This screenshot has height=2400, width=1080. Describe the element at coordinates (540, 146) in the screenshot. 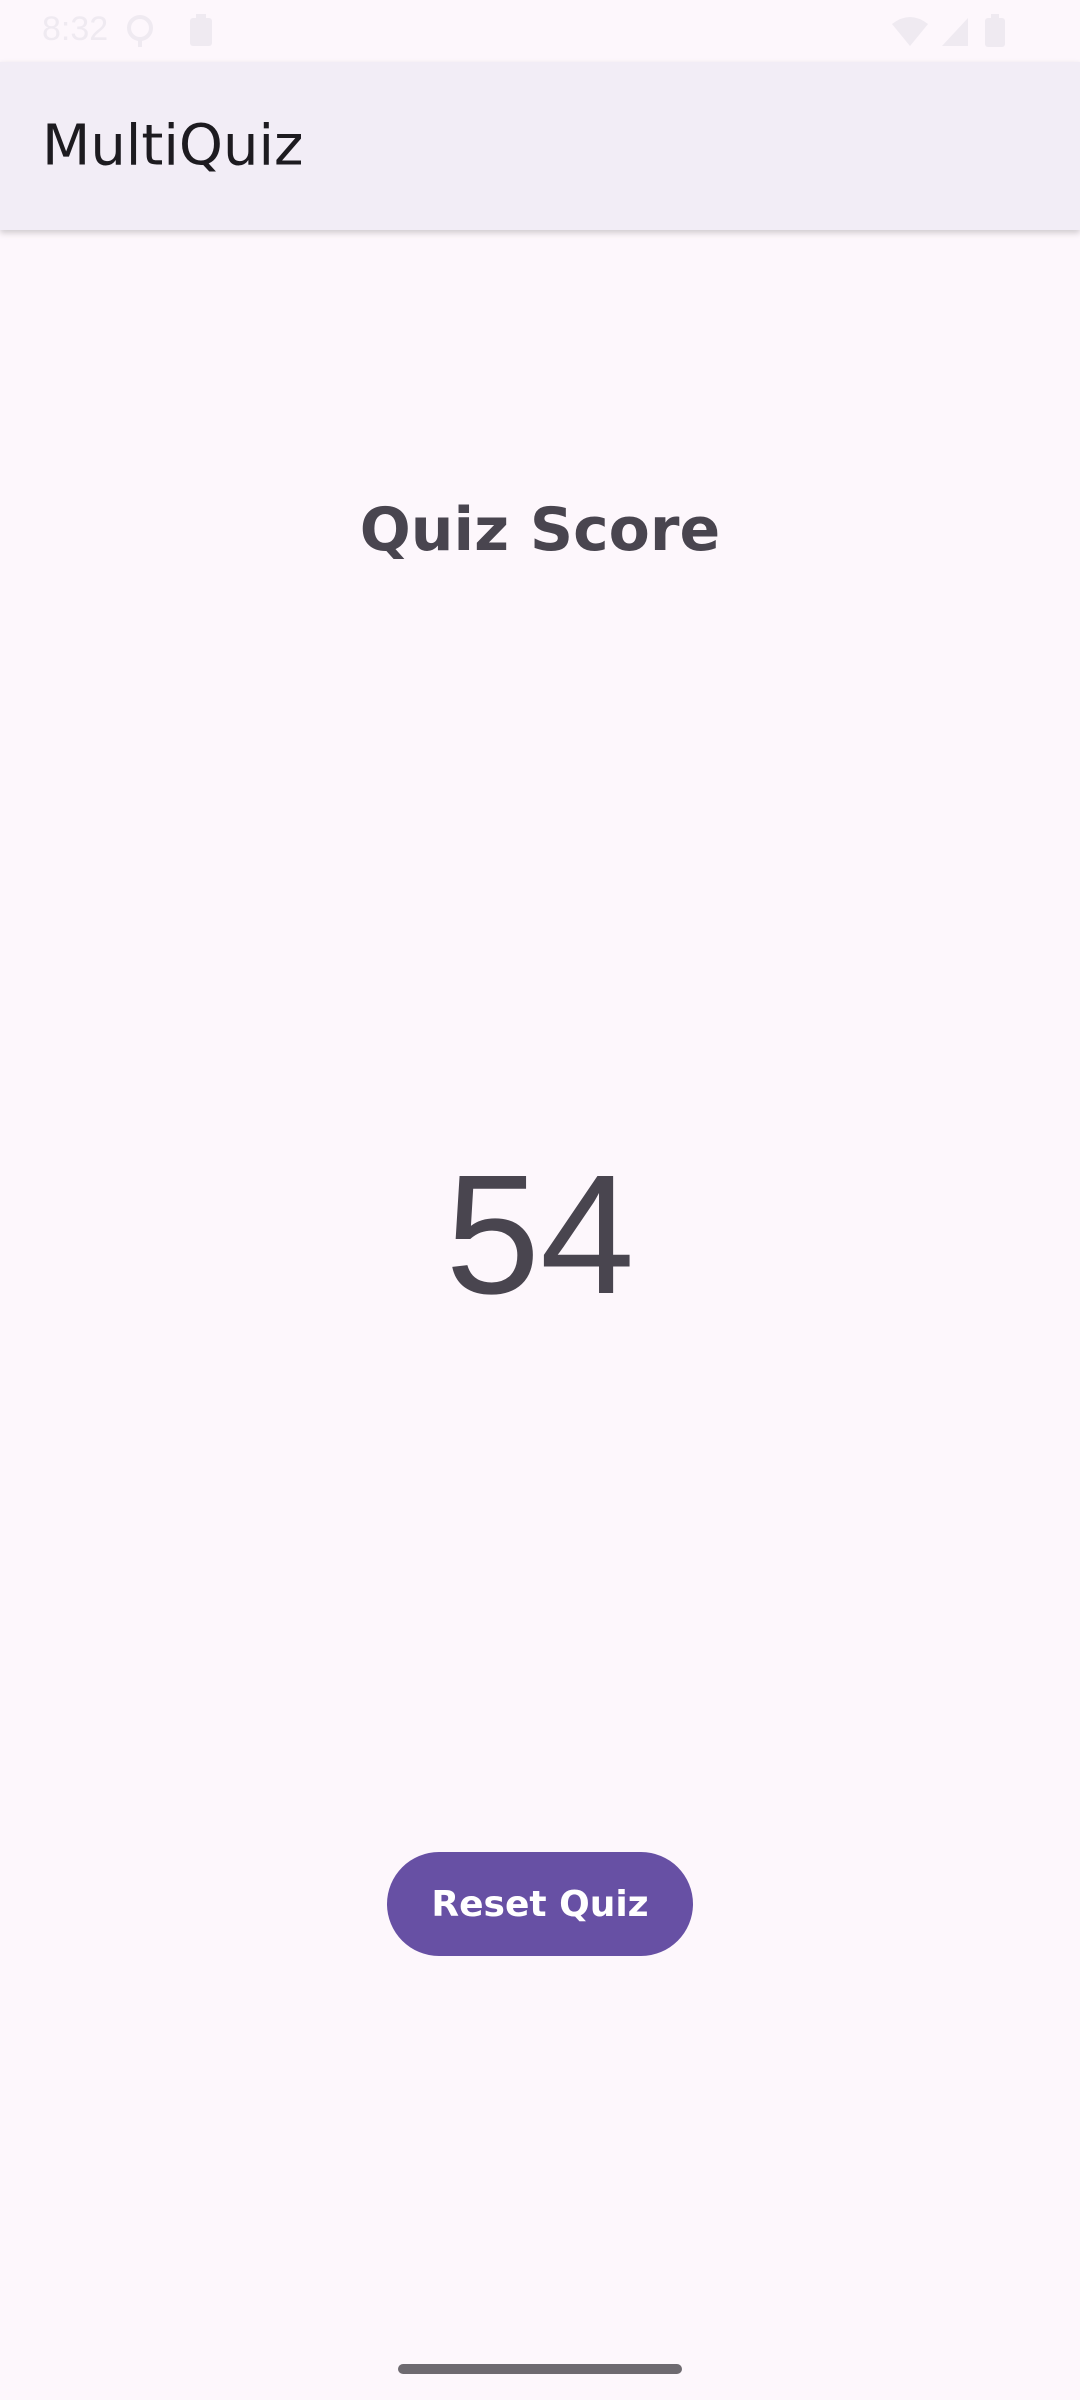

I see `app-bar: MultiQuiz` at that location.